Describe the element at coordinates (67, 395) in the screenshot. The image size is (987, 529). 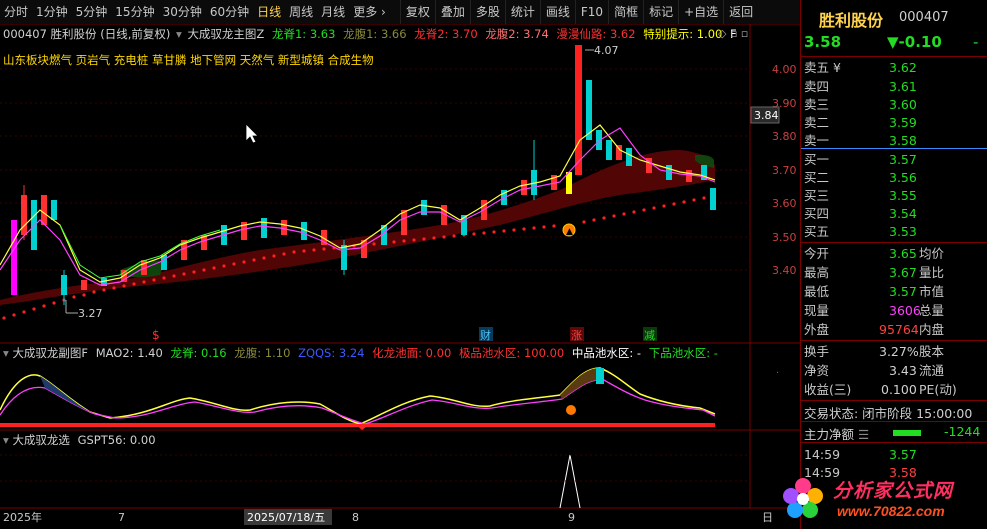
I see `sub1-blue-fill` at that location.